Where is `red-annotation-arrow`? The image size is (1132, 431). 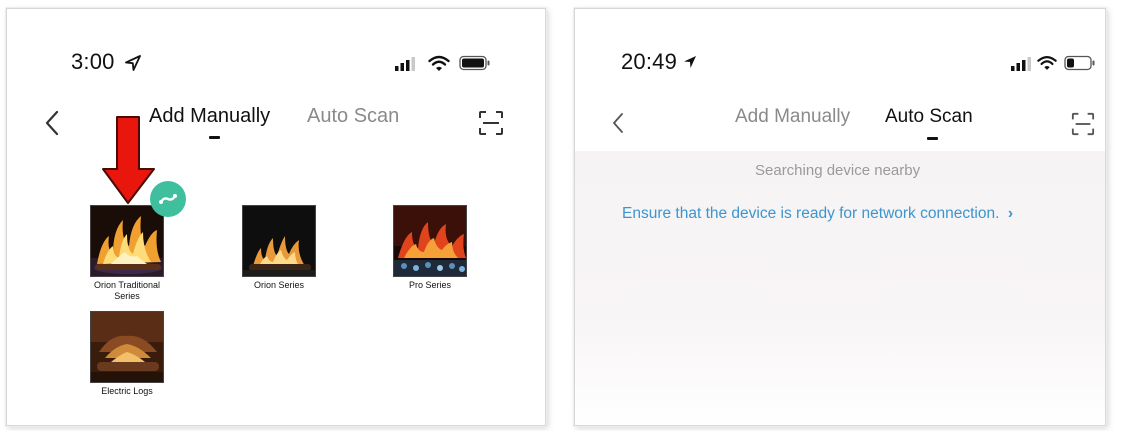 red-annotation-arrow is located at coordinates (128, 160).